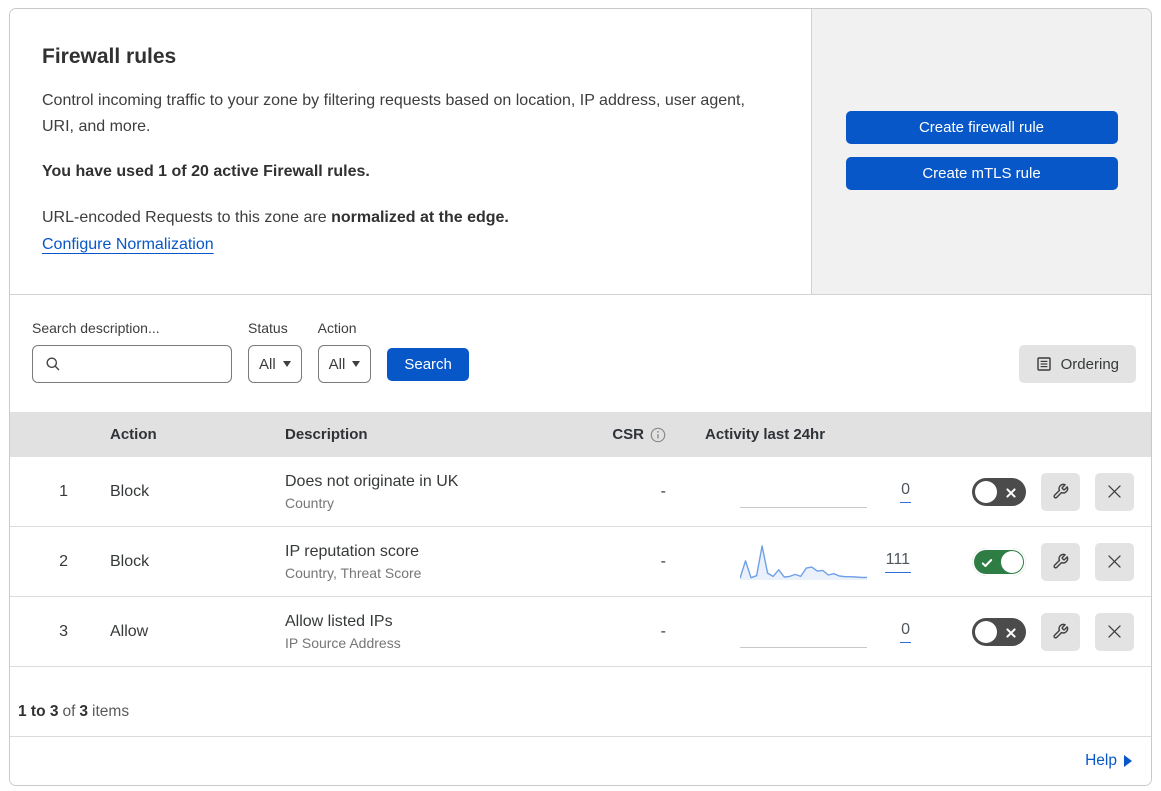 Image resolution: width=1161 pixels, height=791 pixels. What do you see at coordinates (803, 562) in the screenshot?
I see `activity-sparkline` at bounding box center [803, 562].